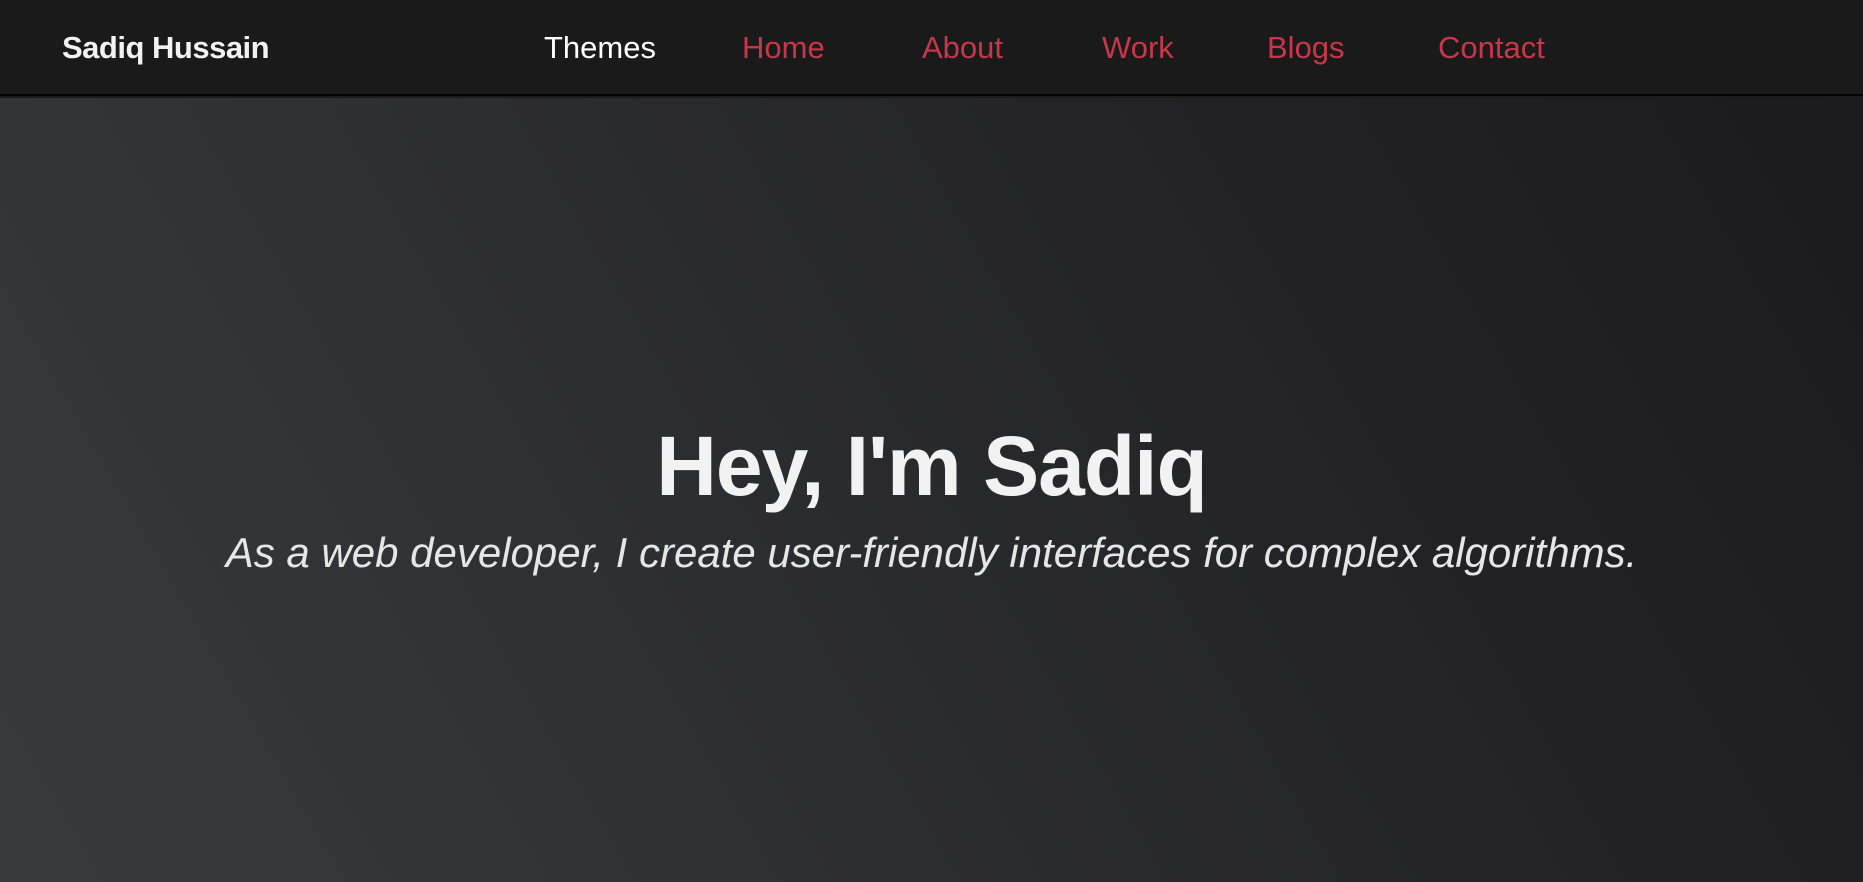 This screenshot has height=882, width=1863. Describe the element at coordinates (962, 48) in the screenshot. I see `nav-link-about: About` at that location.